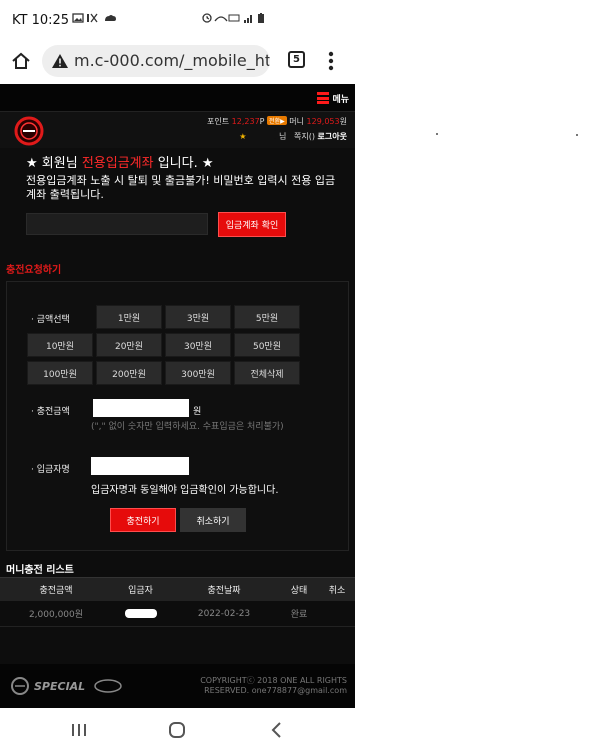  What do you see at coordinates (252, 224) in the screenshot?
I see `check-account-button: 입금계좌 확인` at bounding box center [252, 224].